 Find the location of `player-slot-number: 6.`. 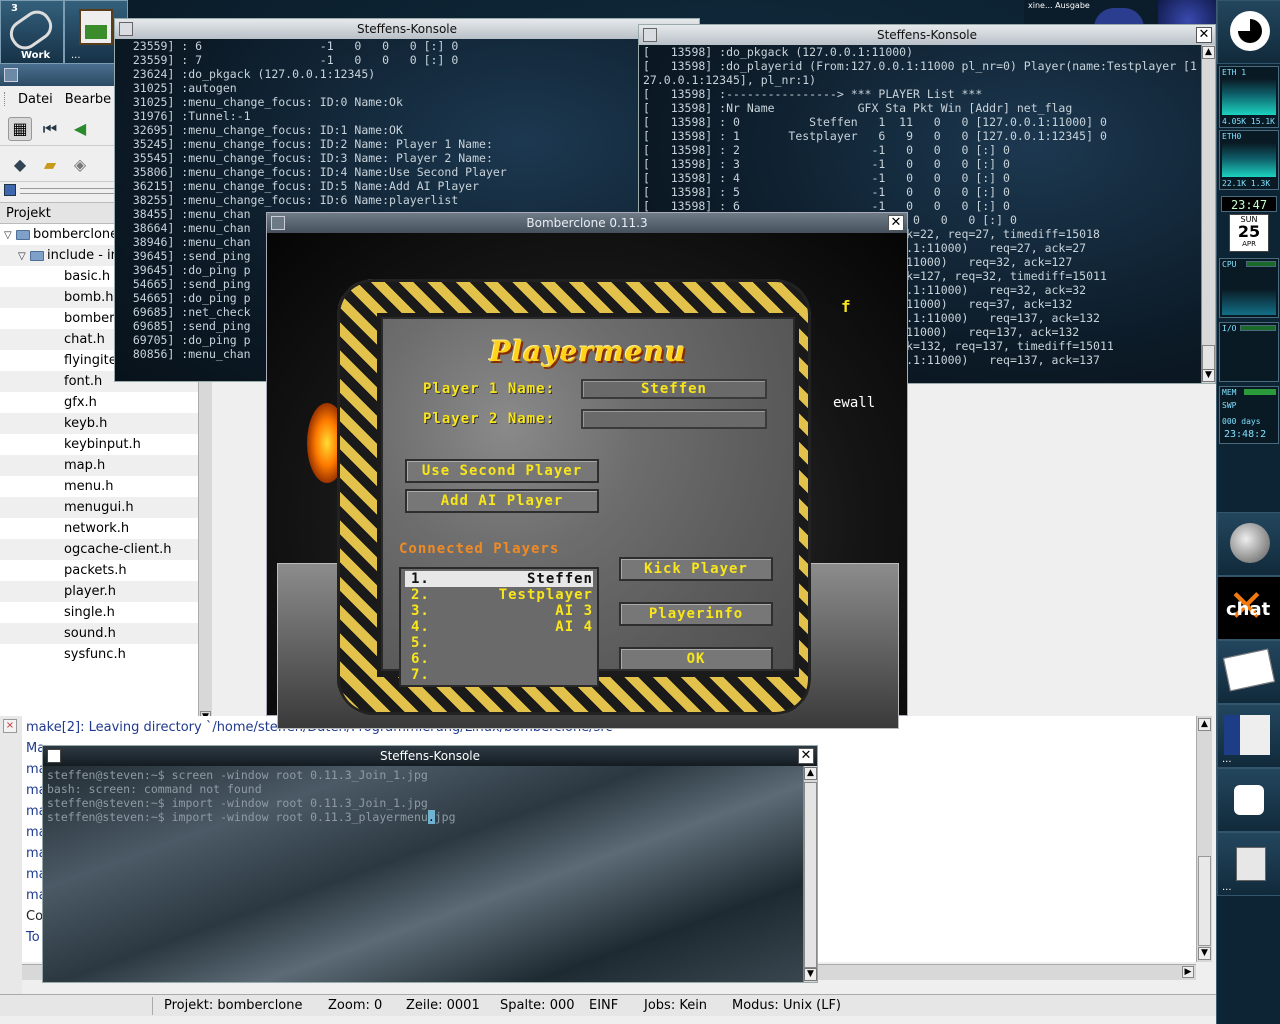

player-slot-number: 6. is located at coordinates (420, 659).